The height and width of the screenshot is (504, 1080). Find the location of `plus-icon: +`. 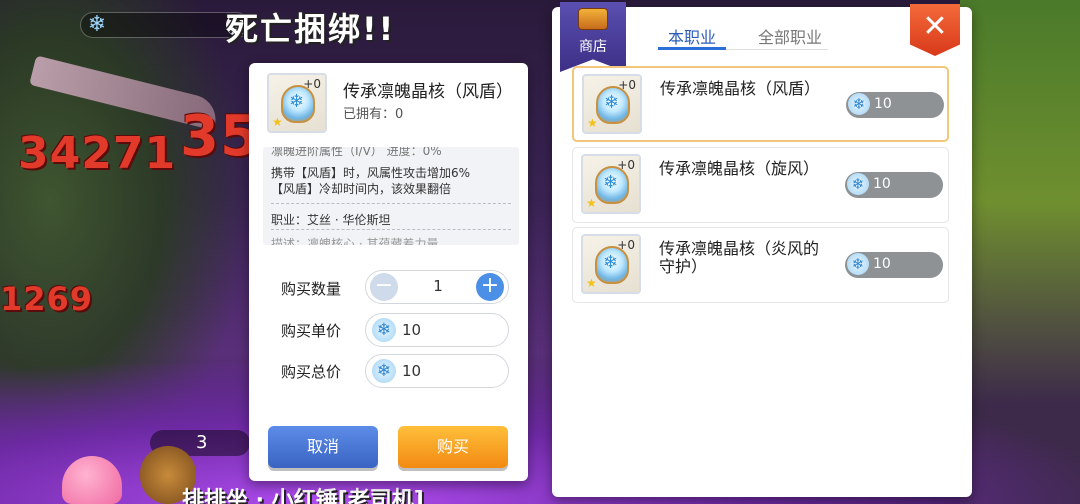

plus-icon: + is located at coordinates (490, 287).